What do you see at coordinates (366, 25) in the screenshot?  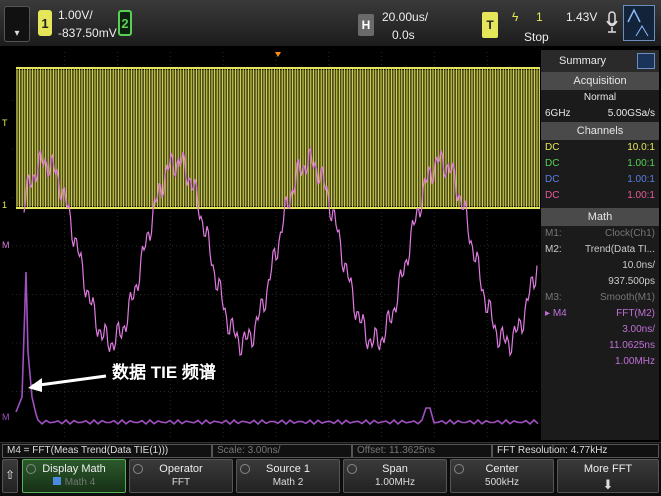 I see `horizontal-button: H` at bounding box center [366, 25].